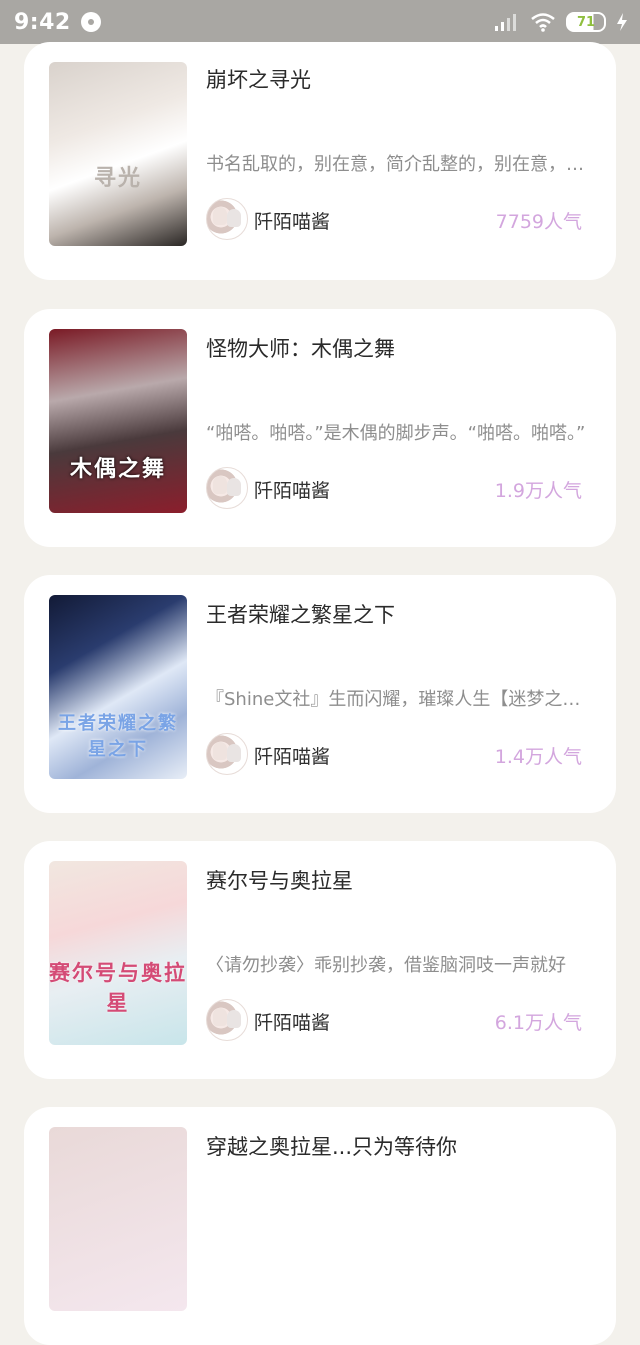 The height and width of the screenshot is (1345, 640). What do you see at coordinates (118, 687) in the screenshot?
I see `book-cover: 王者荣耀之繁星之下` at bounding box center [118, 687].